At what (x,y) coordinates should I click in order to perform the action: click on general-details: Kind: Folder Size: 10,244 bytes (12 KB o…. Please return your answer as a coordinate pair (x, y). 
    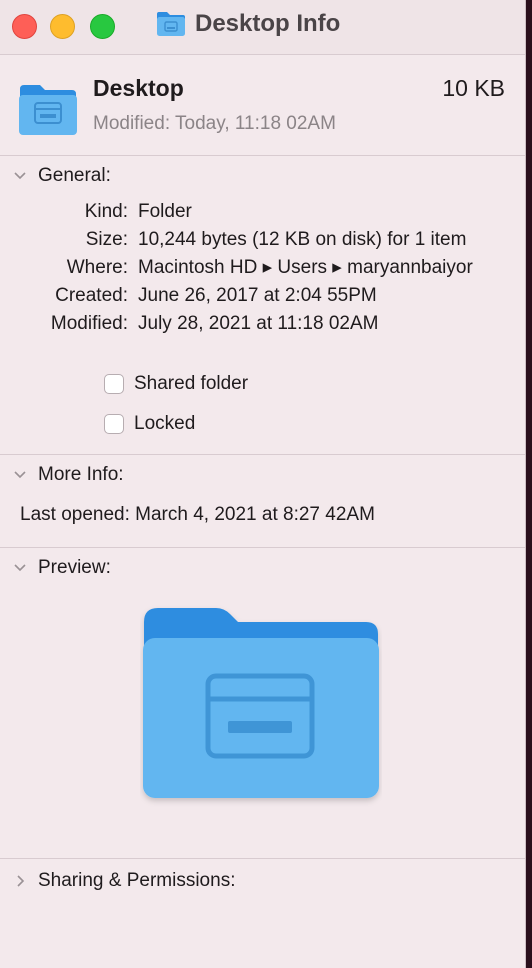
    Looking at the image, I should click on (262, 267).